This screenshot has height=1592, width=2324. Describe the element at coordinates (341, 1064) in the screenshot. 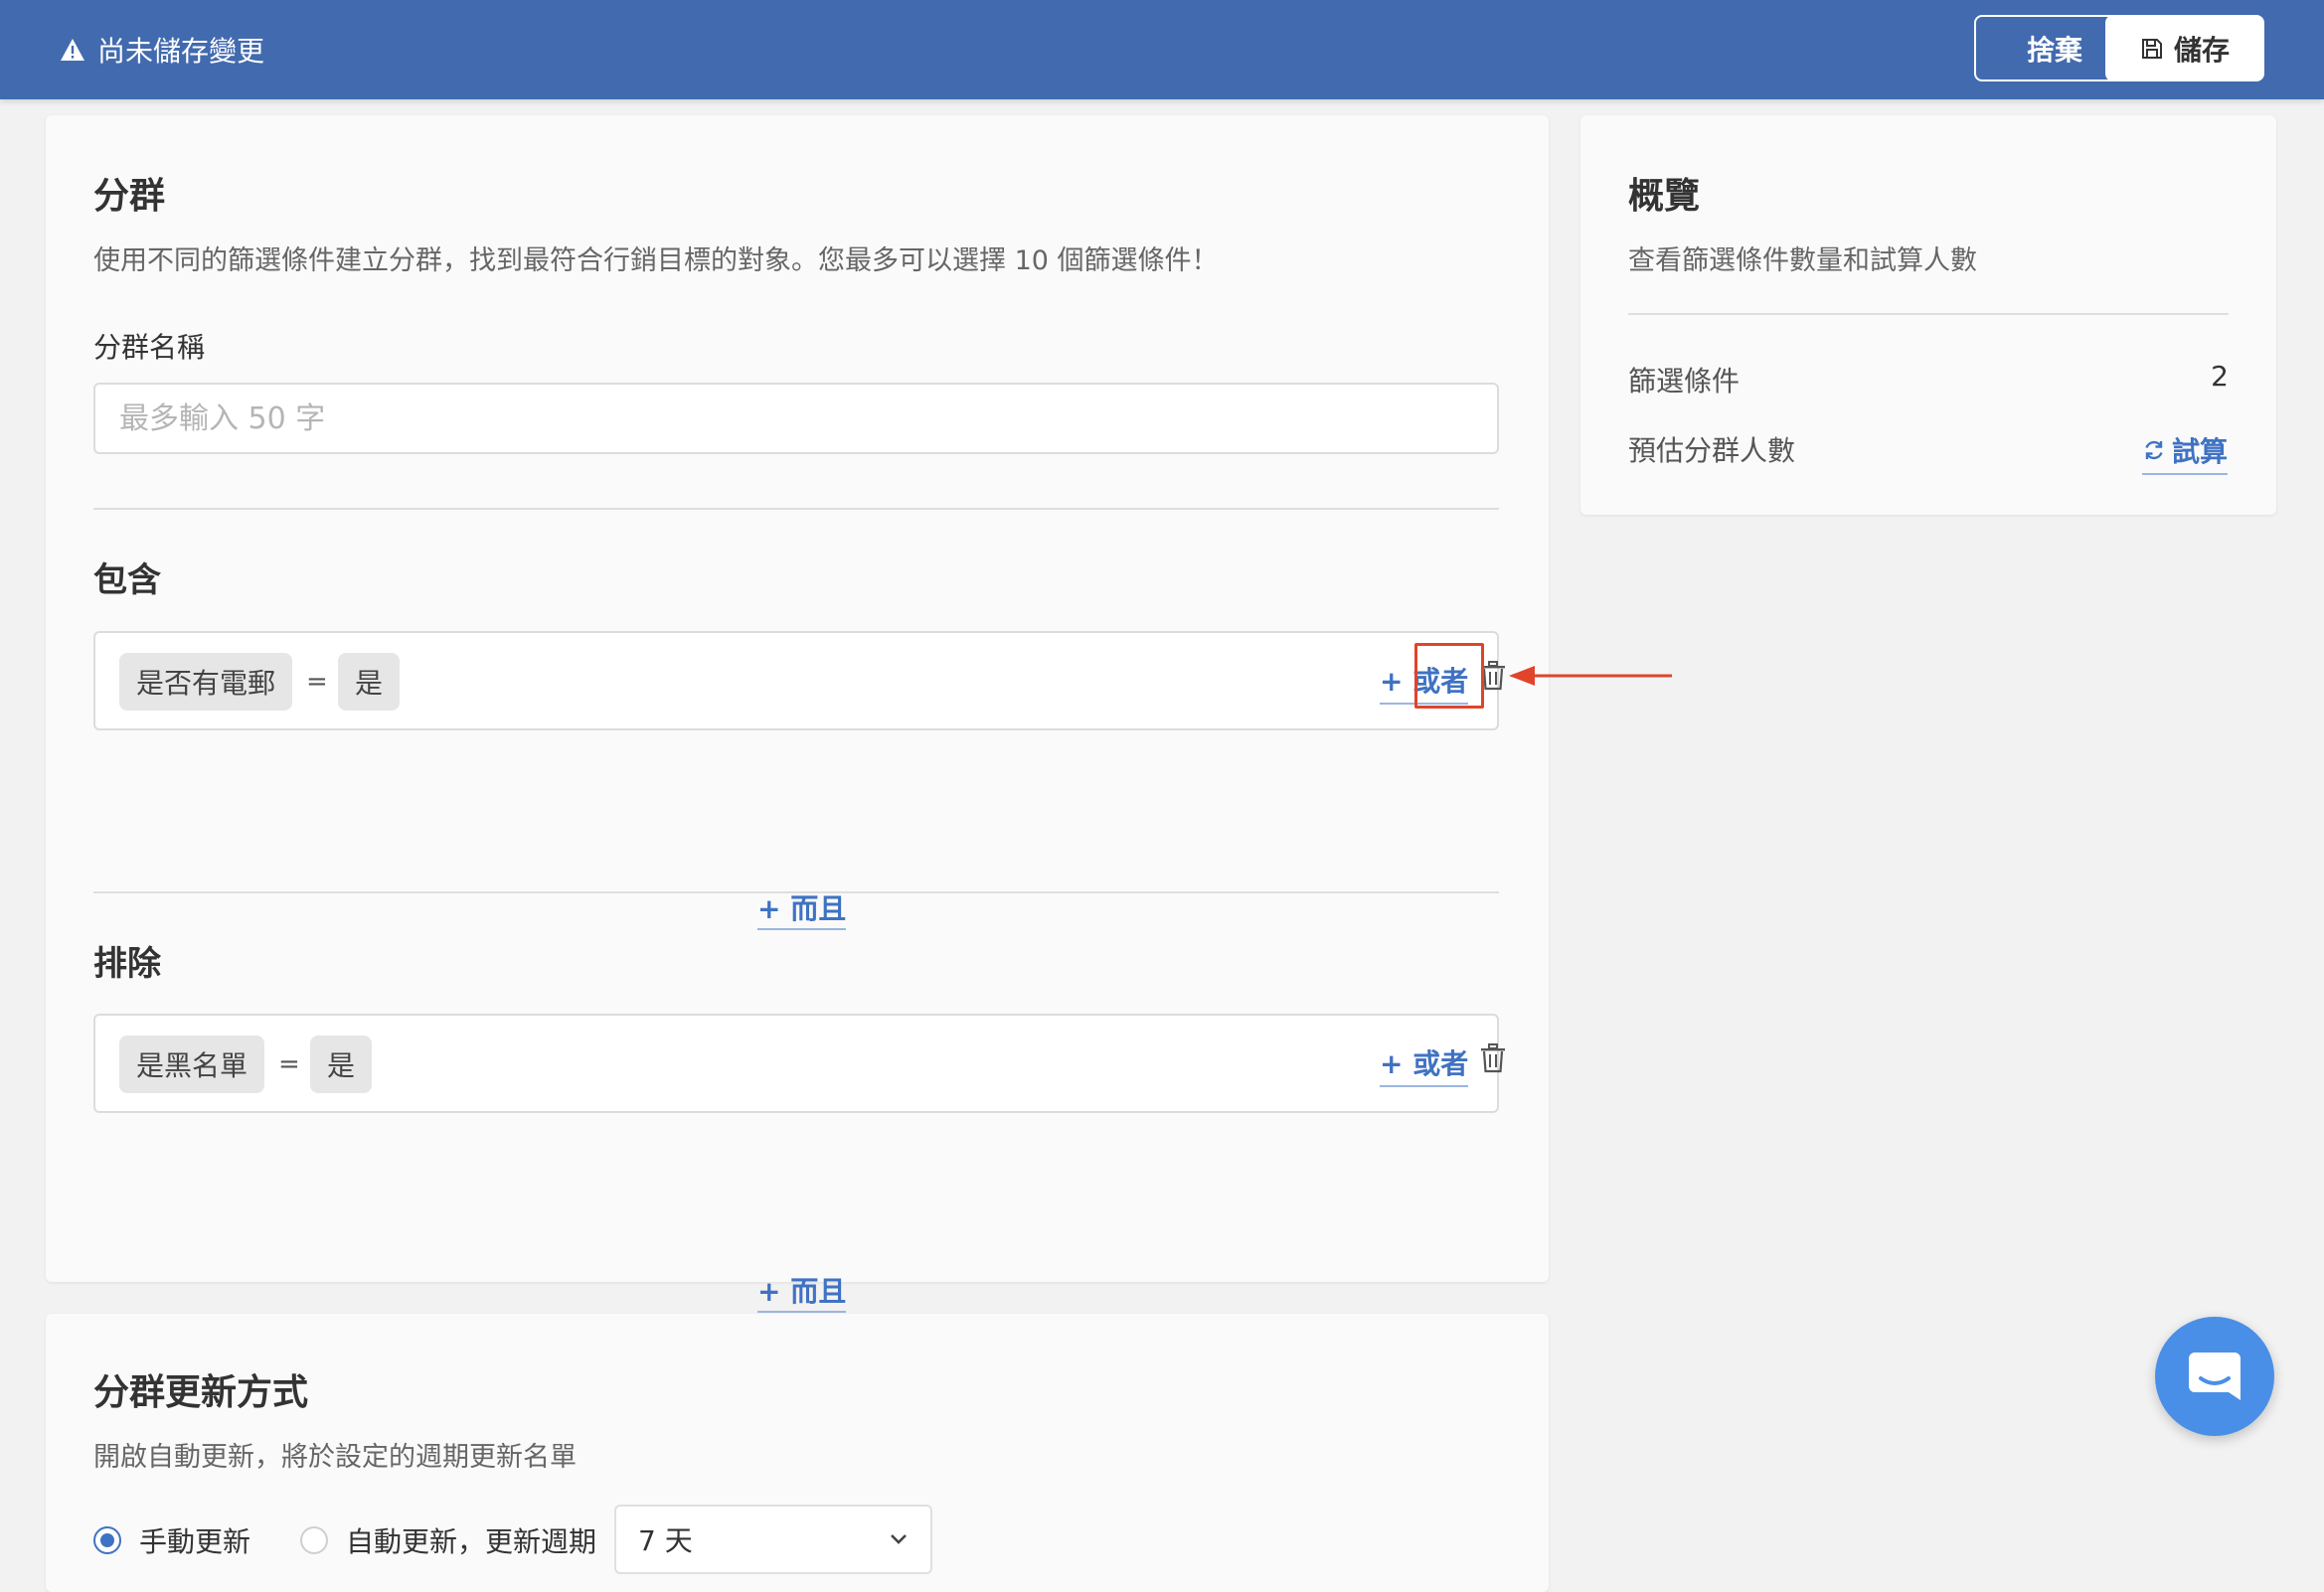

I see `exclude-condition-value: 是` at that location.